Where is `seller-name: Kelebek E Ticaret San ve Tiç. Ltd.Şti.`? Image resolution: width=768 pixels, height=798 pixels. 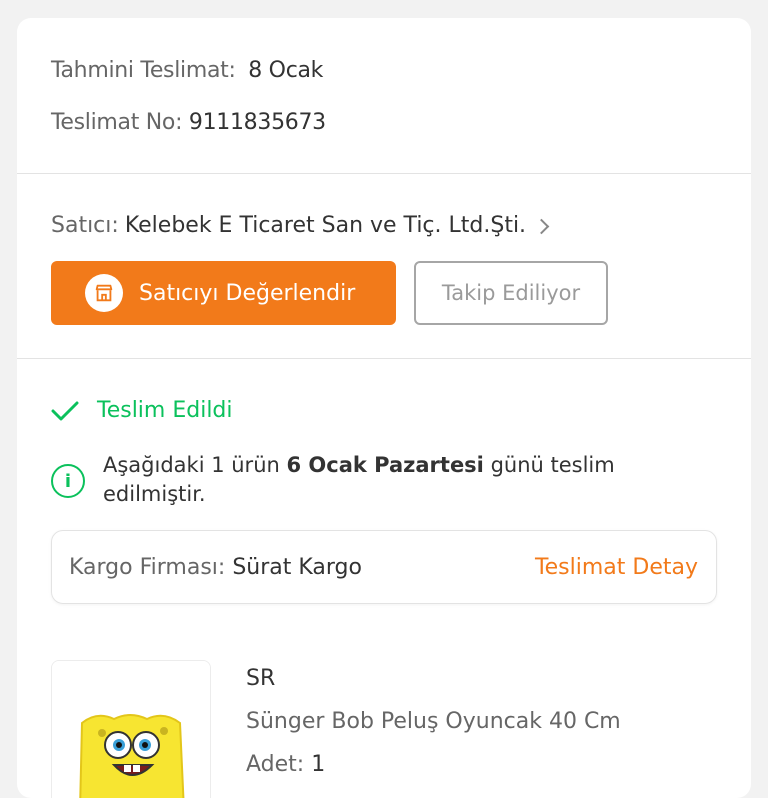
seller-name: Kelebek E Ticaret San ve Tiç. Ltd.Şti. is located at coordinates (325, 225).